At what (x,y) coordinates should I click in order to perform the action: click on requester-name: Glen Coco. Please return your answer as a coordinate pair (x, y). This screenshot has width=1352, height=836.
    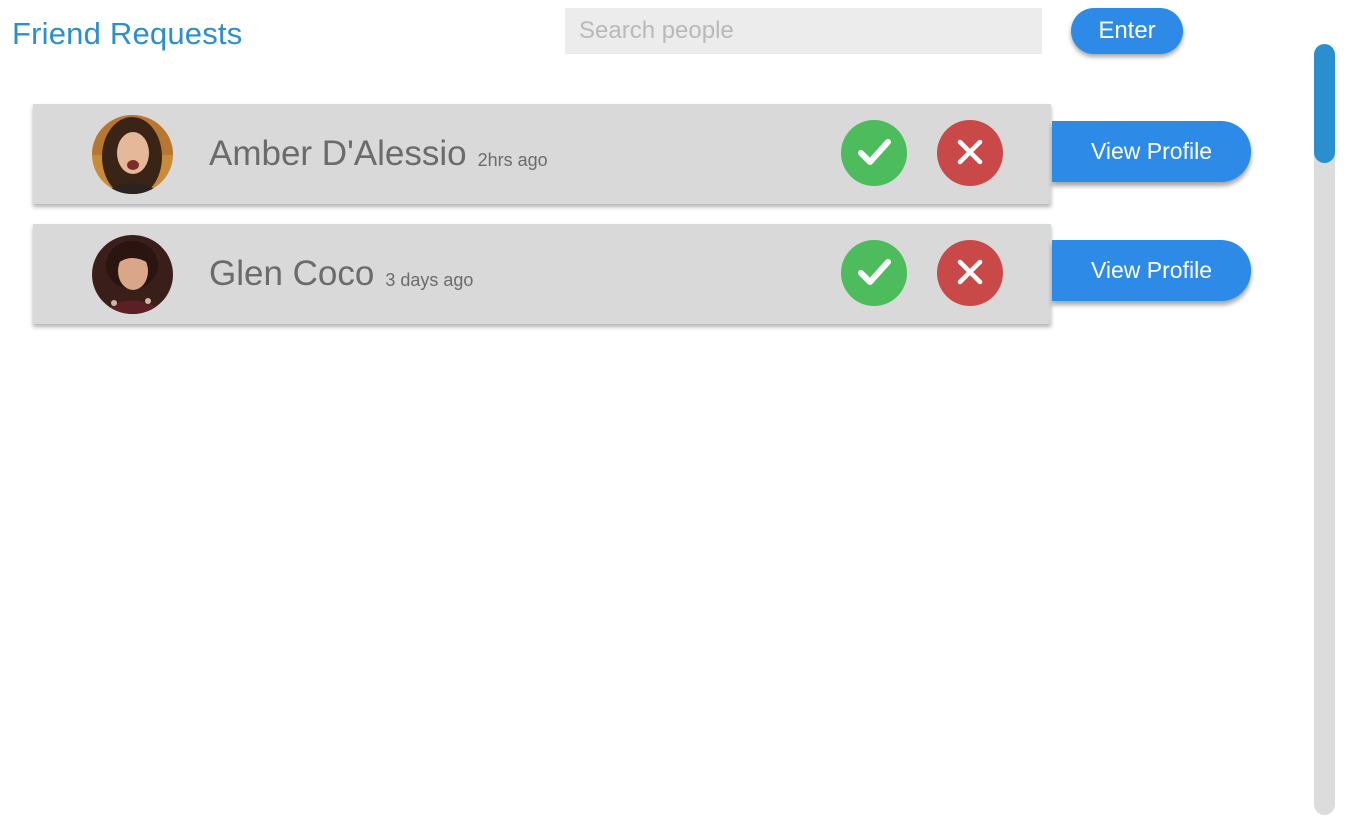
    Looking at the image, I should click on (292, 273).